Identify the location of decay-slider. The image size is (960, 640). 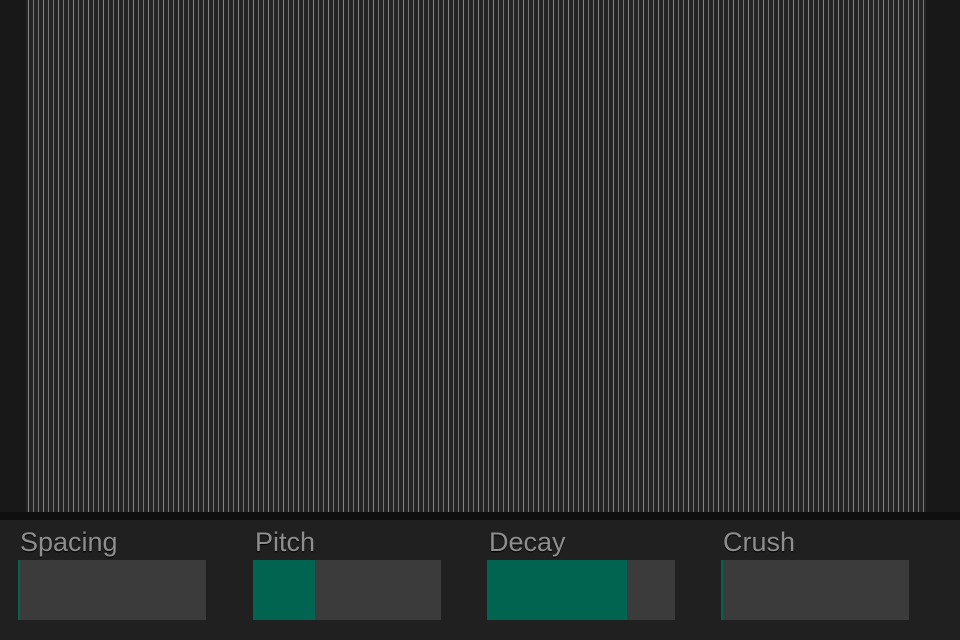
(581, 590).